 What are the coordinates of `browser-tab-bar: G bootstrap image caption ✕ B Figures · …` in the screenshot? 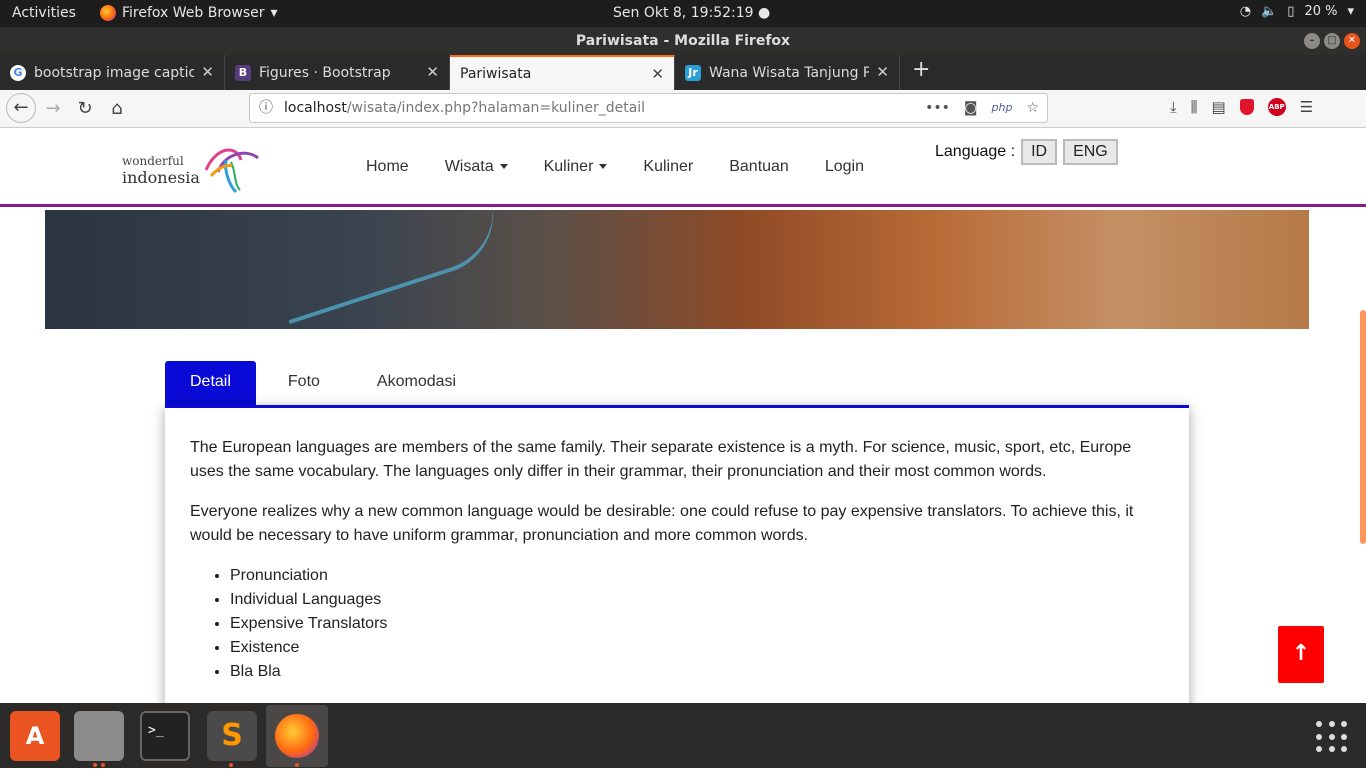 It's located at (683, 72).